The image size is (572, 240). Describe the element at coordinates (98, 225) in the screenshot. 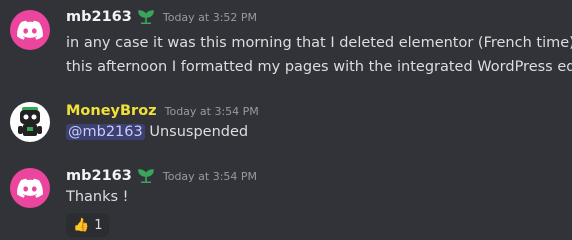

I see `reaction-count: 1` at that location.